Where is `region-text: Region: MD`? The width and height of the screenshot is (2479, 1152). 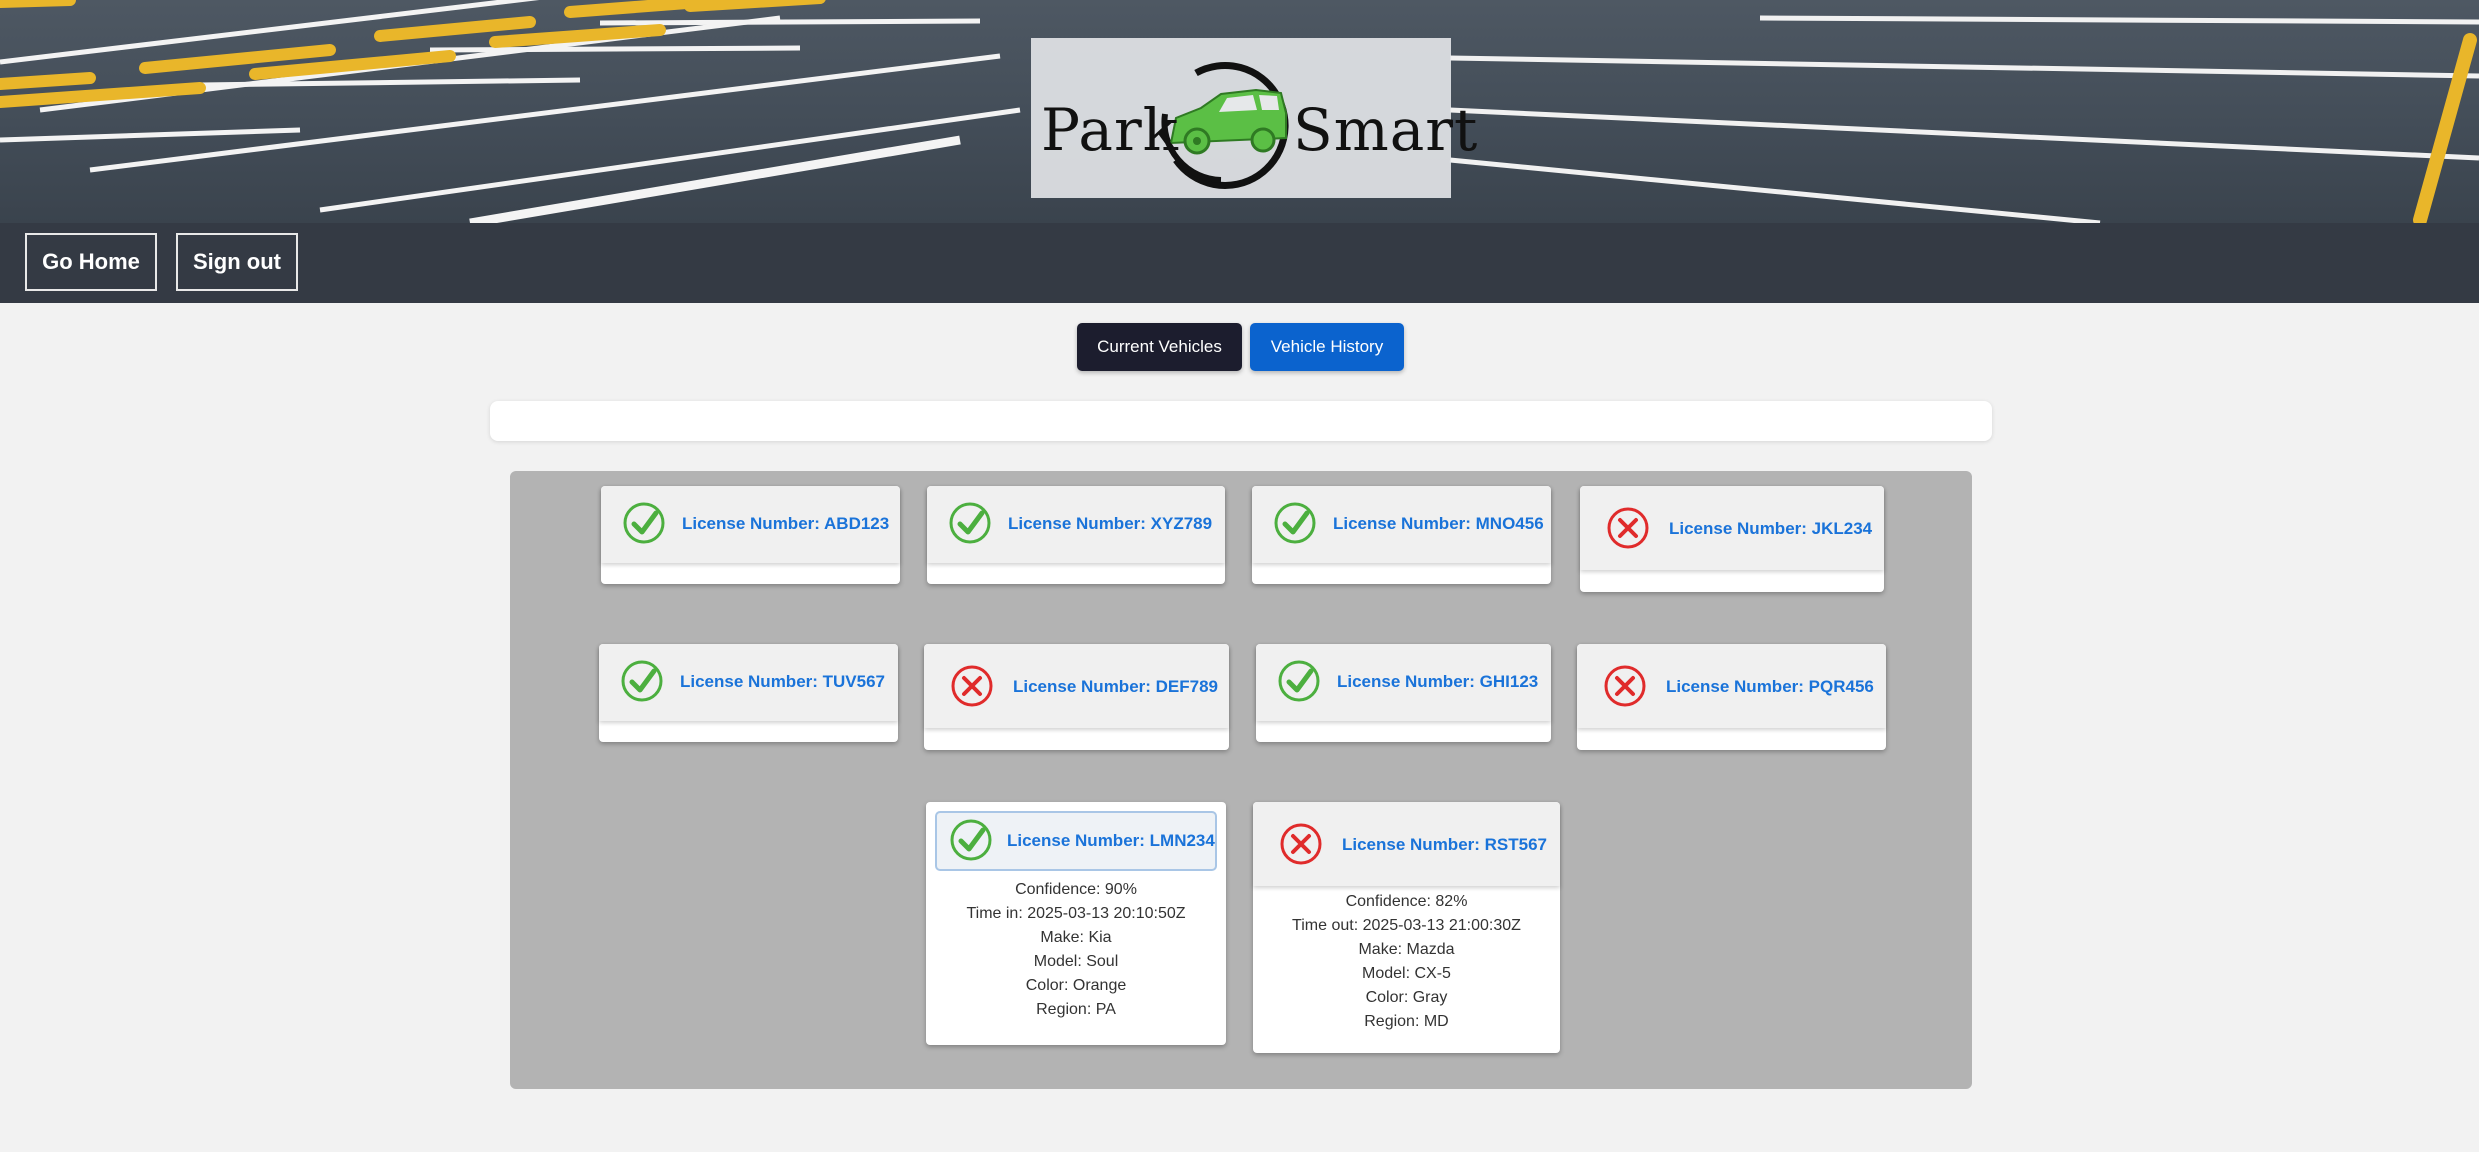 region-text: Region: MD is located at coordinates (1406, 1021).